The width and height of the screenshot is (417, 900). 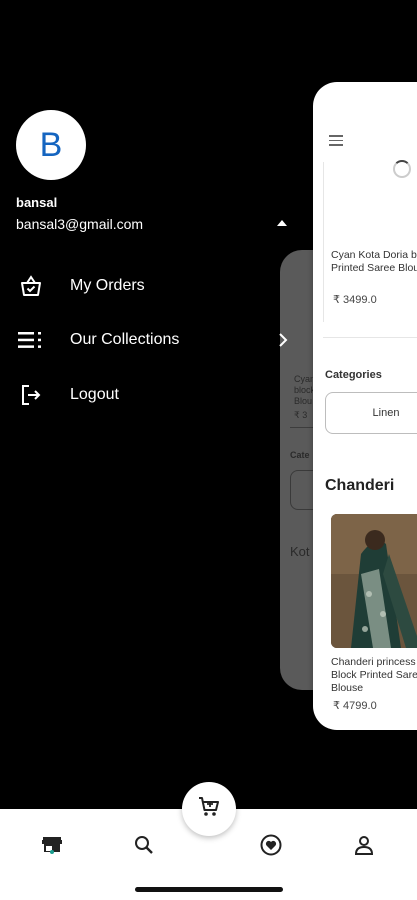 I want to click on basket-check-icon, so click(x=31, y=286).